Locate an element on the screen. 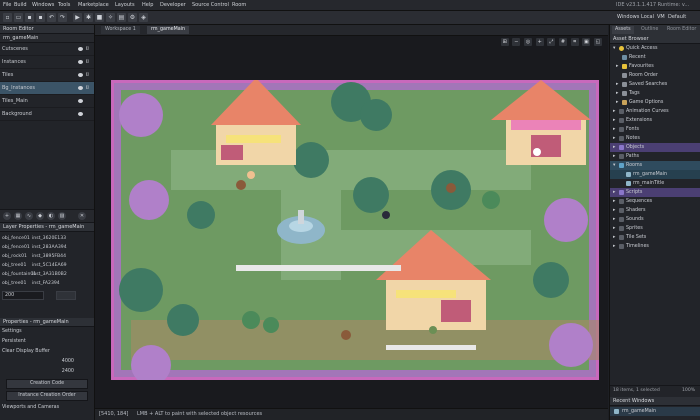  layer-row: Instances ⌷ is located at coordinates (47, 62).